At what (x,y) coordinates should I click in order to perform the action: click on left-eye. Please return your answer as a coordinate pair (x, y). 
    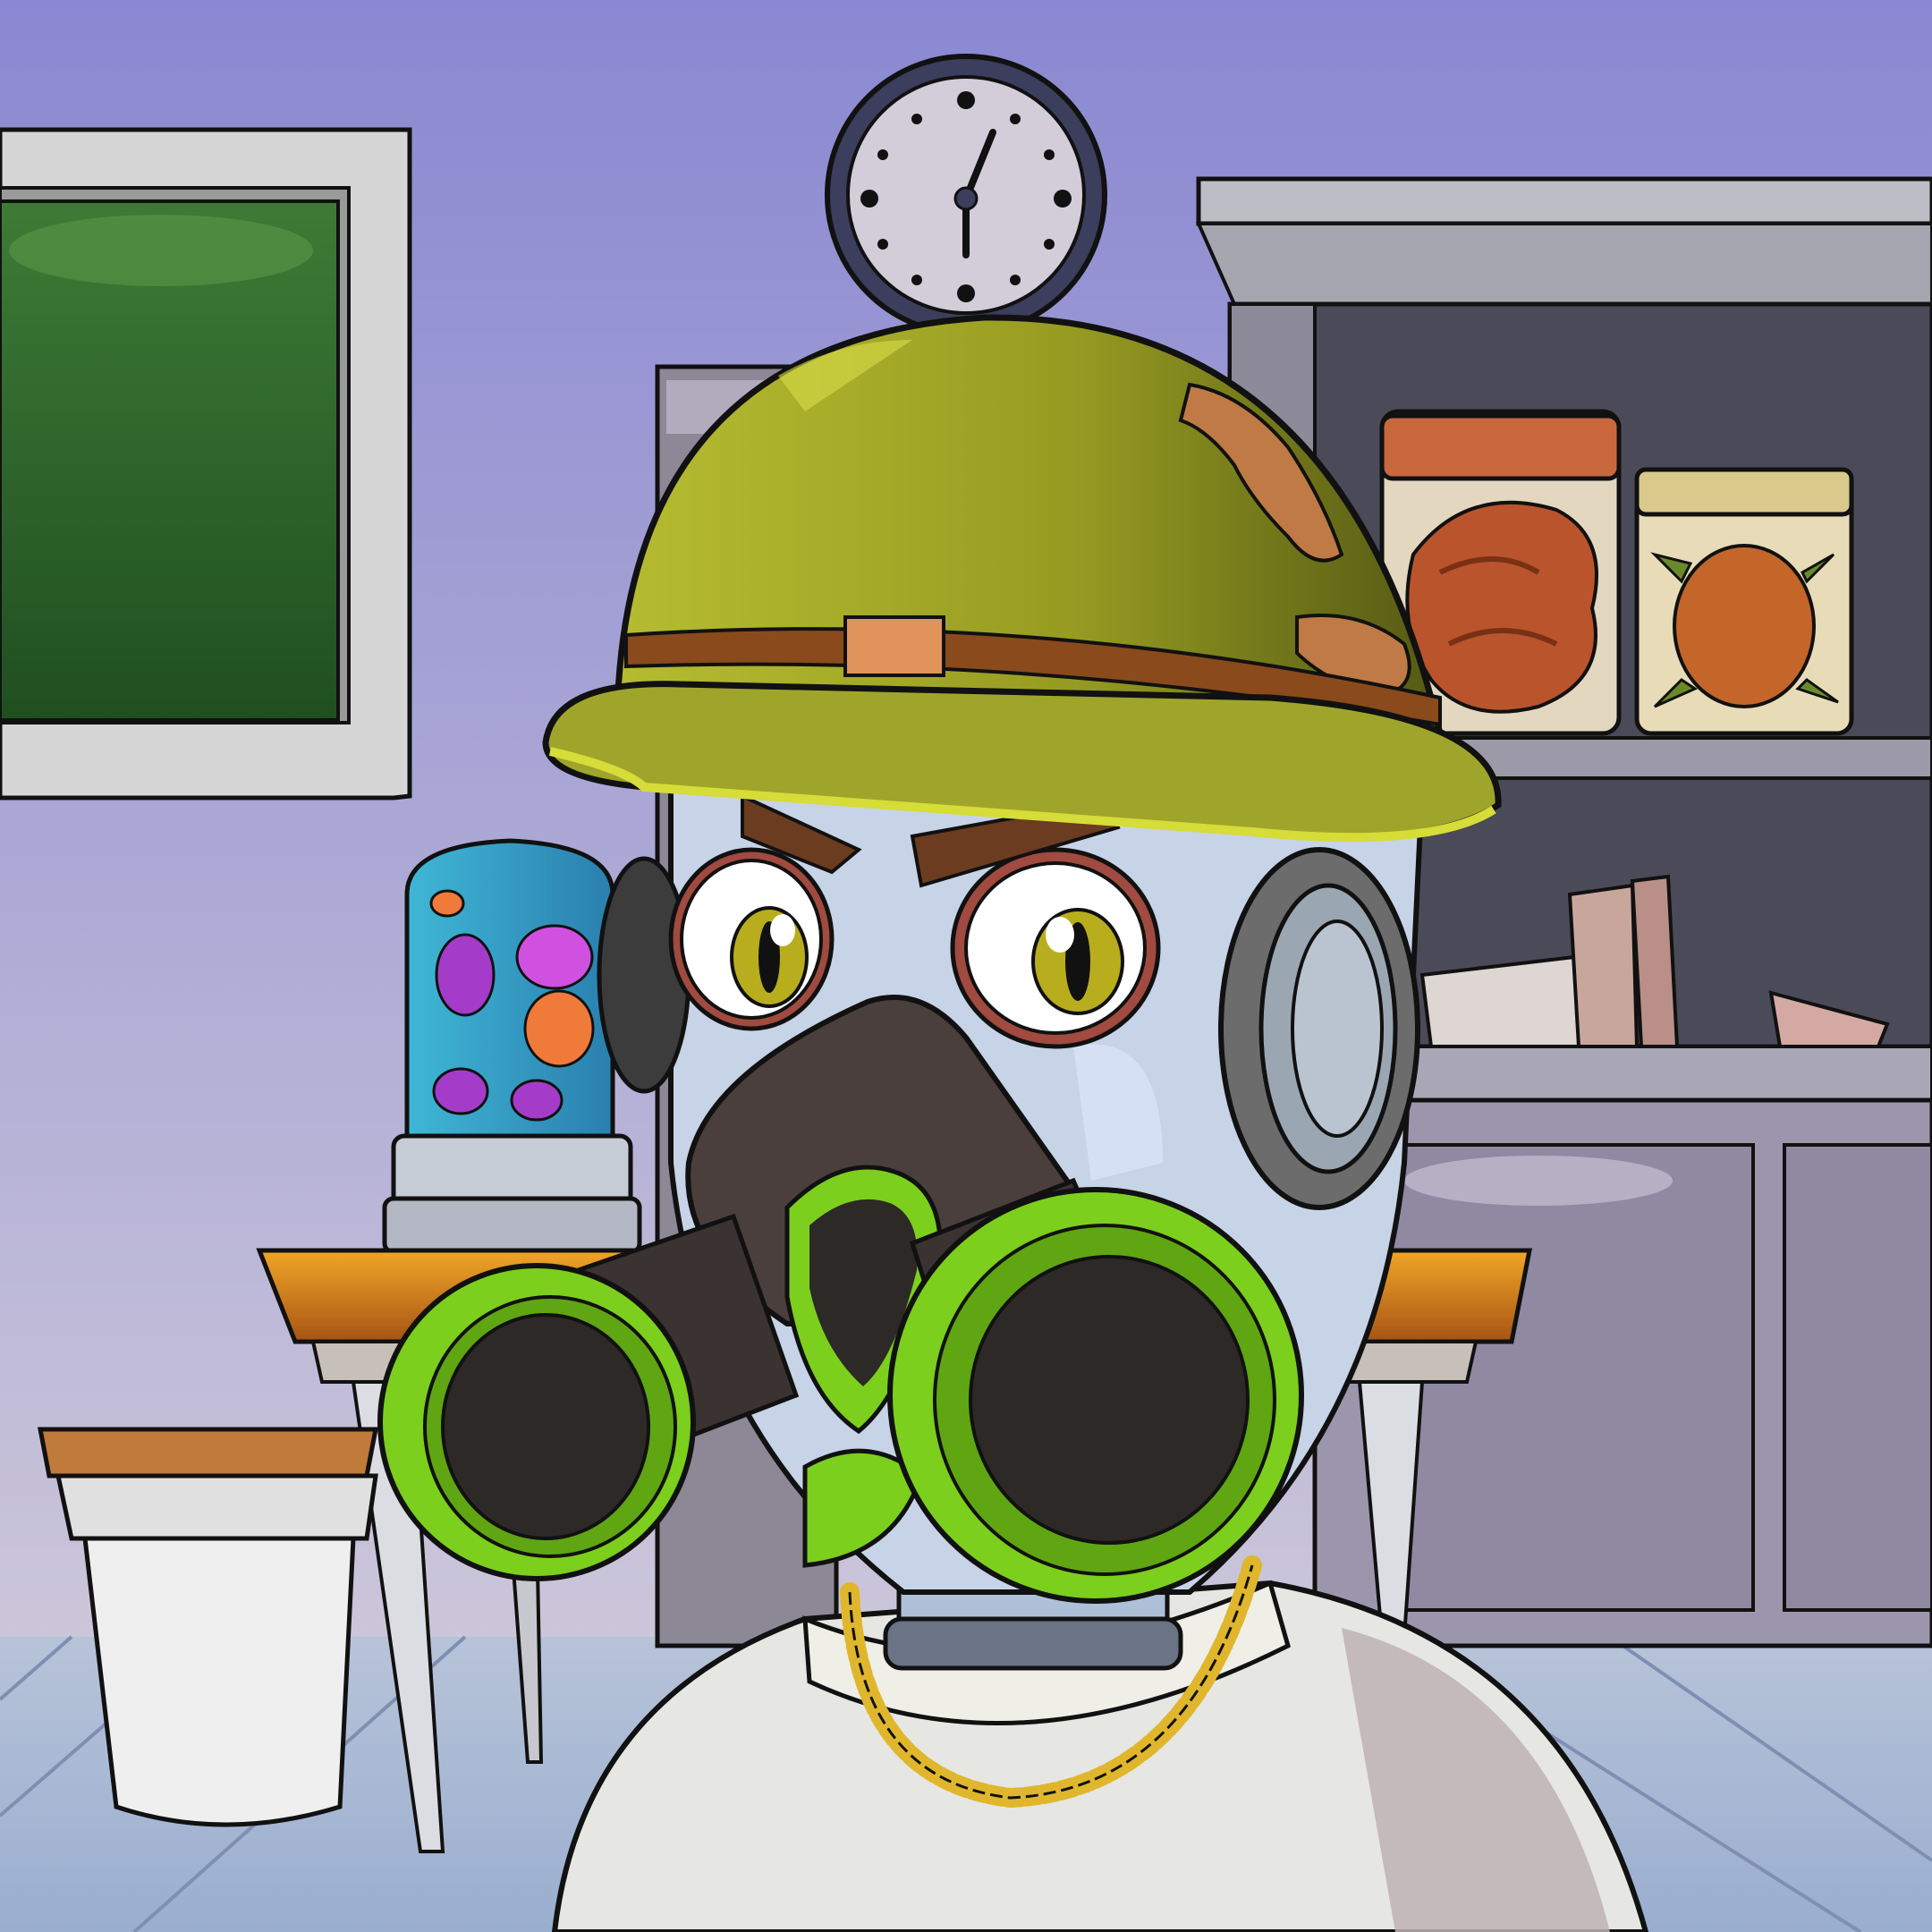
    Looking at the image, I should click on (751, 939).